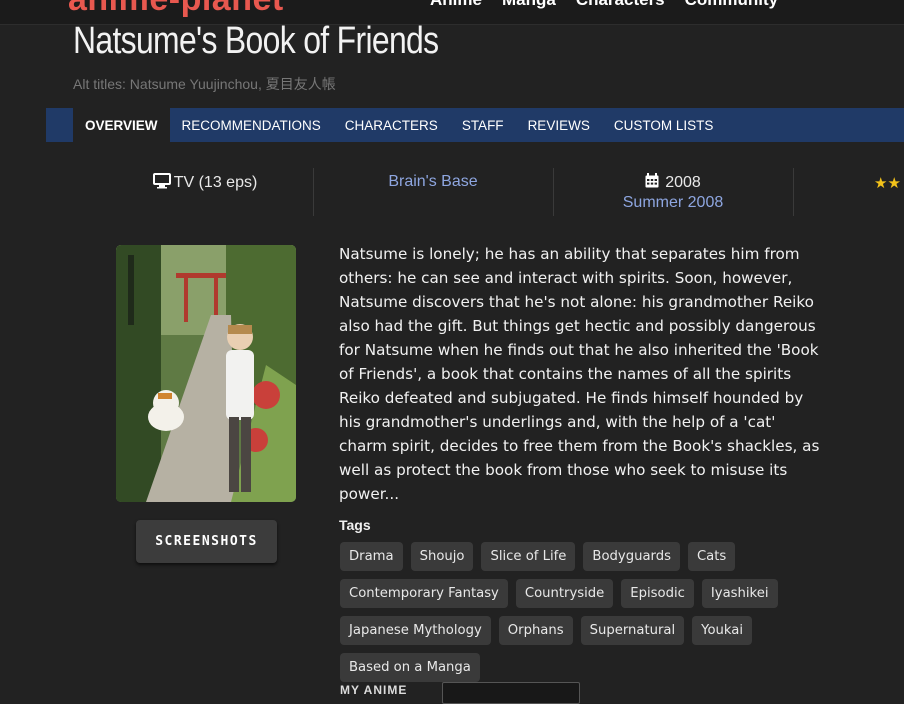 Image resolution: width=904 pixels, height=704 pixels. Describe the element at coordinates (483, 125) in the screenshot. I see `tab-staff: STAFF` at that location.